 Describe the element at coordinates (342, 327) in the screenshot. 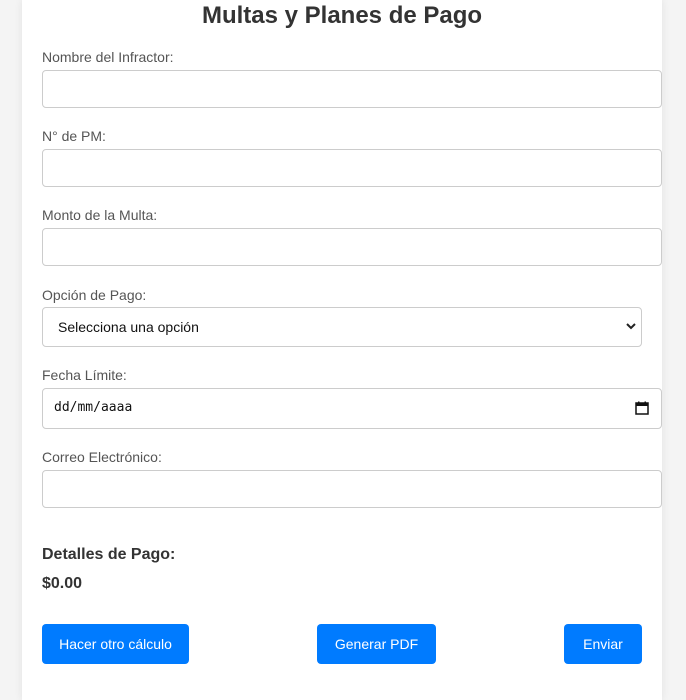

I see `payment-option-select: Selecciona una opción` at that location.